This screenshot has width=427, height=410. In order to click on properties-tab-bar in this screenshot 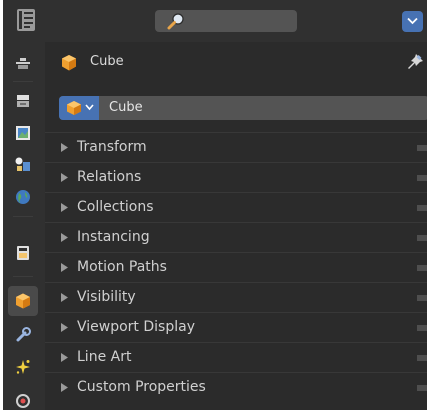, I will do `click(24, 226)`.